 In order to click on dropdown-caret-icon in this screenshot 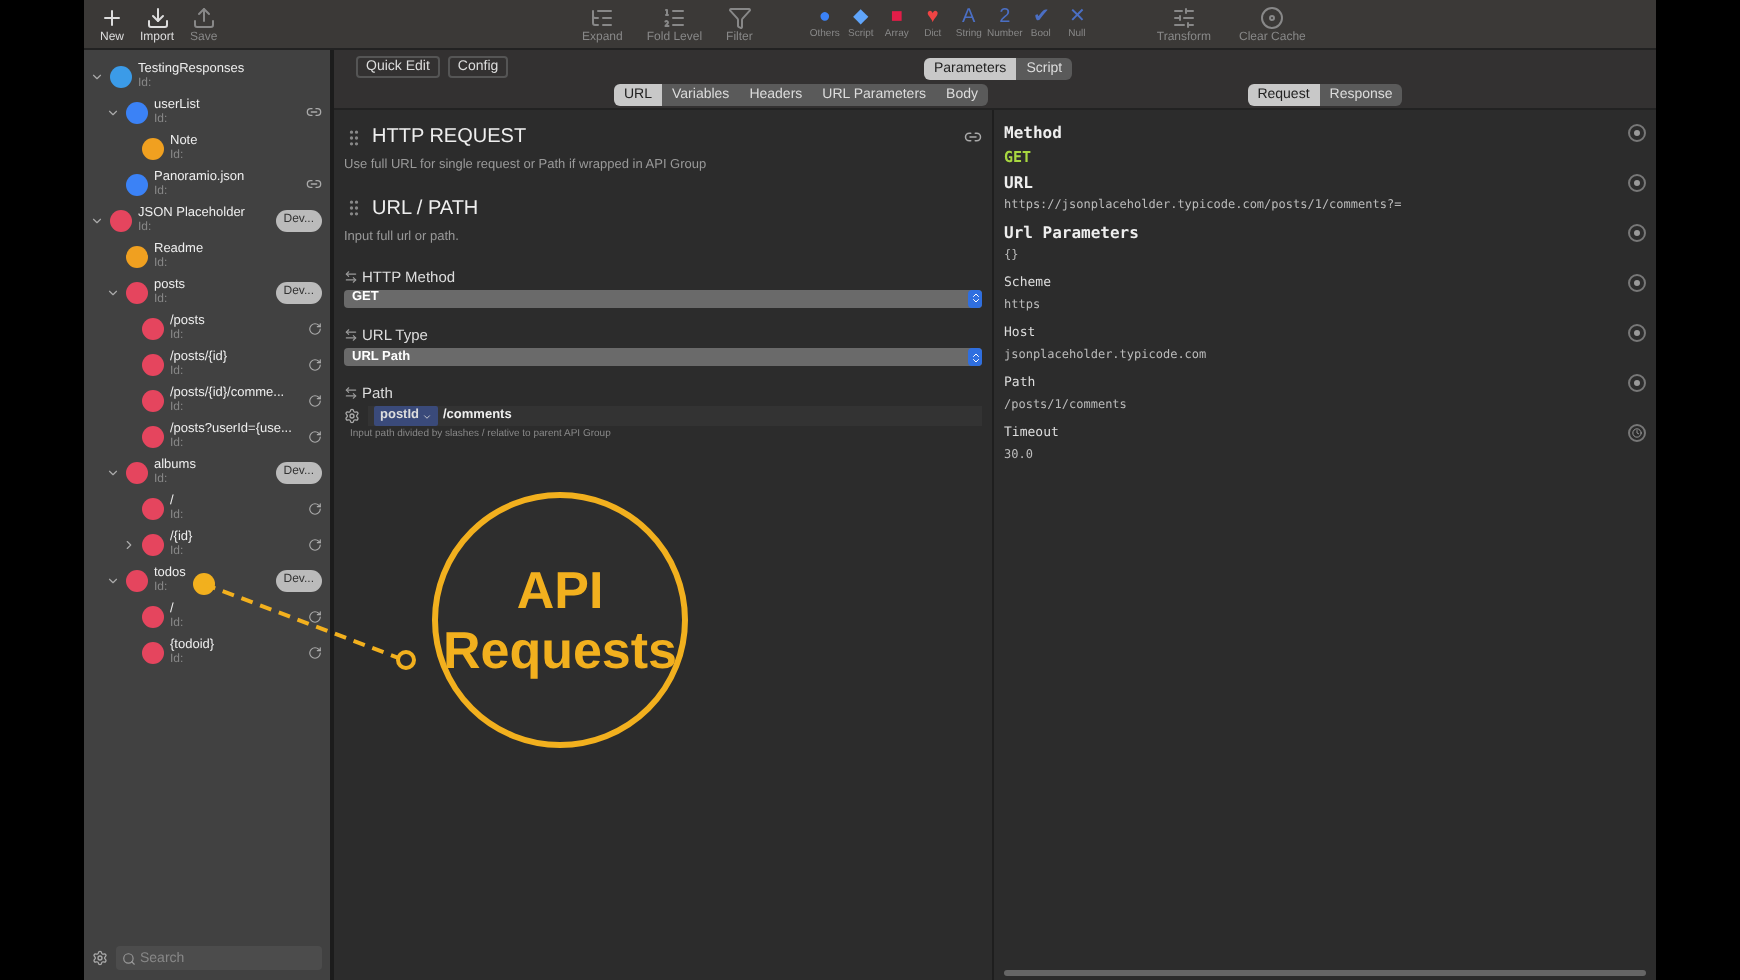, I will do `click(426, 416)`.